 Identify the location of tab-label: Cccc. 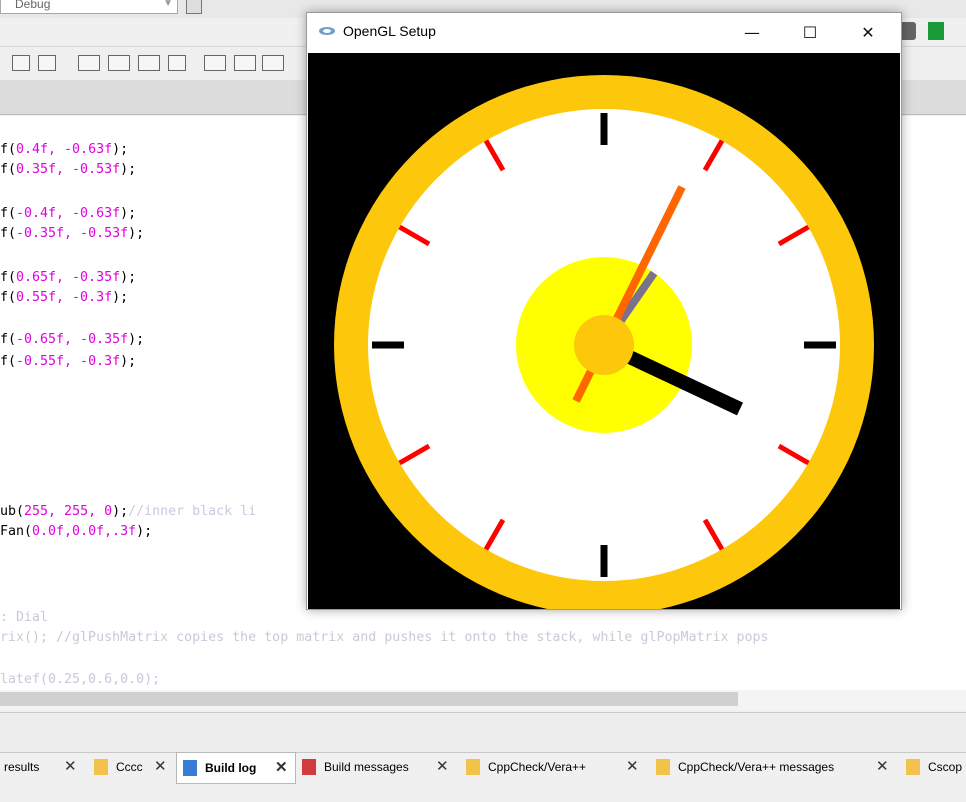
(129, 767).